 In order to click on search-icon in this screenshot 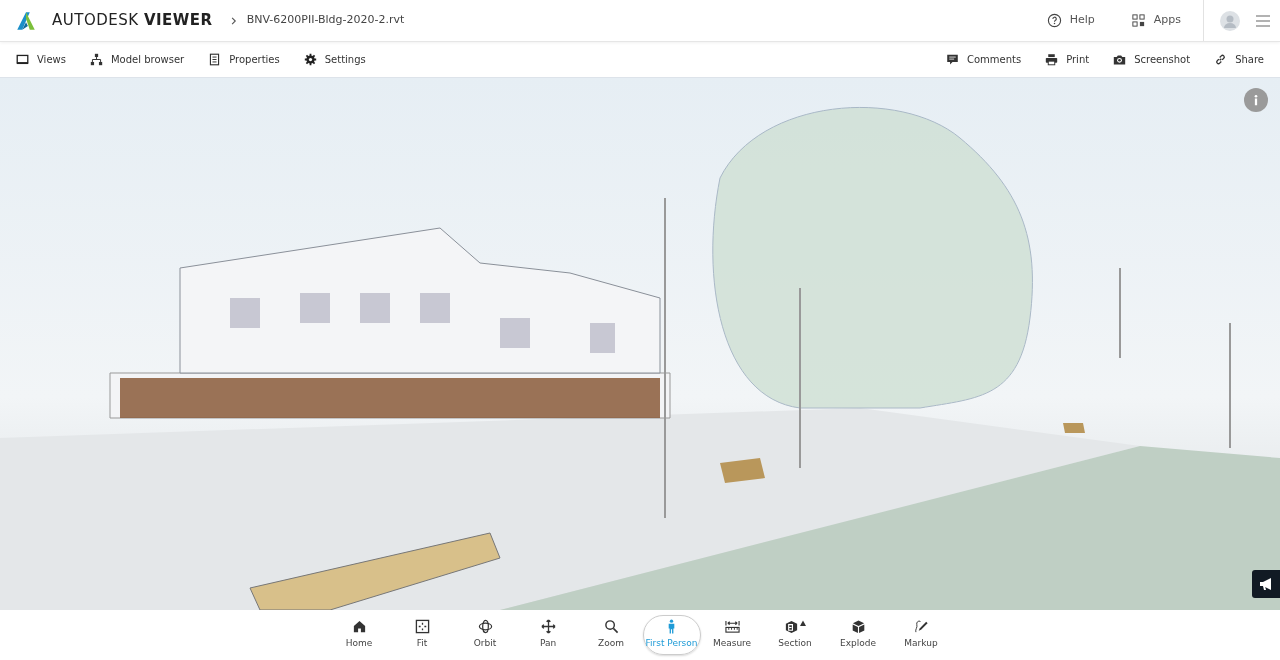, I will do `click(611, 627)`.